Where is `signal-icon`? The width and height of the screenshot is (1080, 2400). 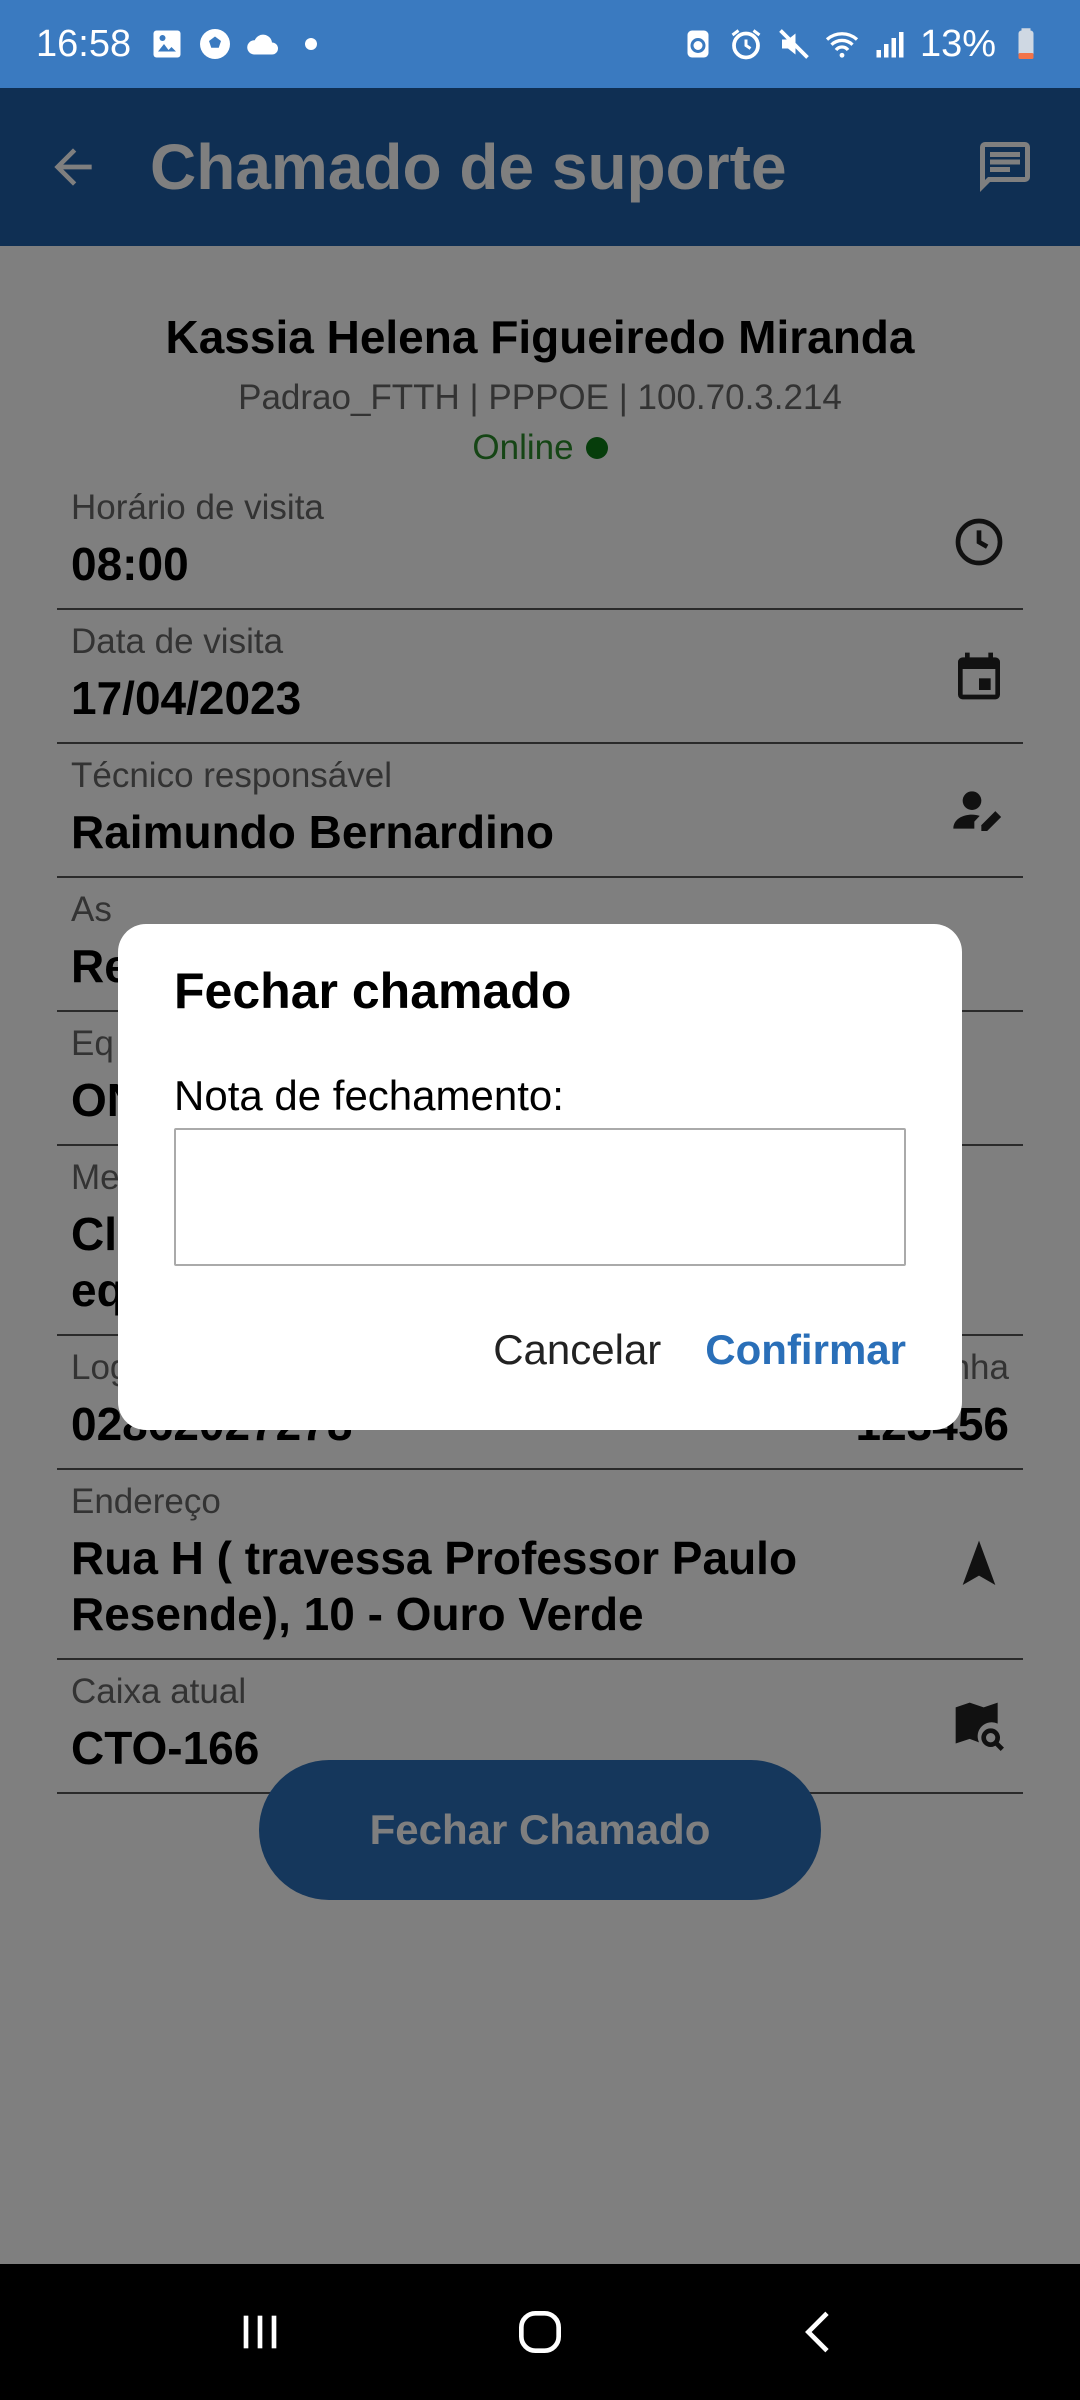 signal-icon is located at coordinates (890, 44).